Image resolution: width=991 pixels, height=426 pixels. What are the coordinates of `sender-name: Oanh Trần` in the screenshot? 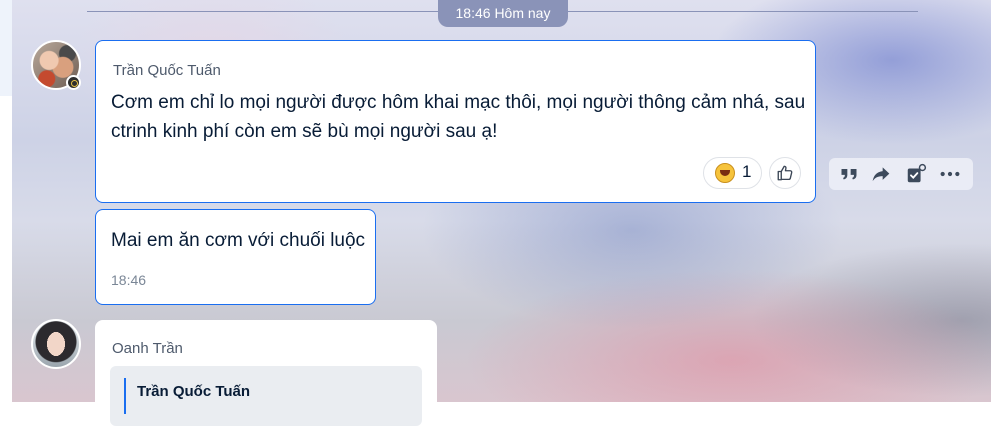 It's located at (147, 348).